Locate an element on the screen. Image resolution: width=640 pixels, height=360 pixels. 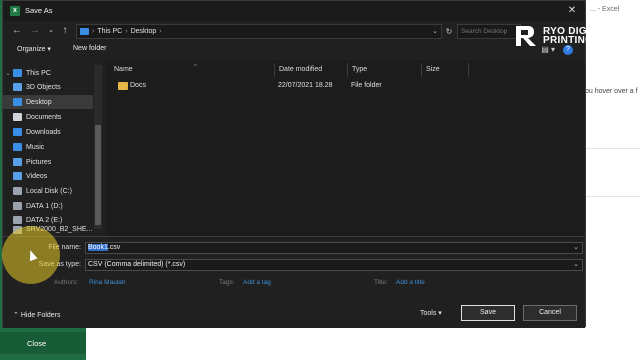
desktop-icon is located at coordinates (17, 102).